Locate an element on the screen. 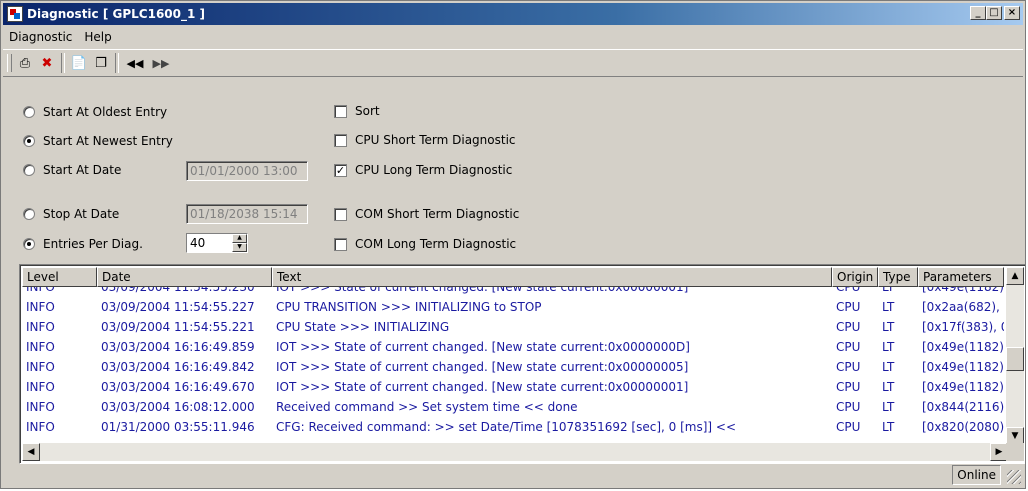 The height and width of the screenshot is (491, 1028). fast-forward-icon: ▶▶ is located at coordinates (161, 63).